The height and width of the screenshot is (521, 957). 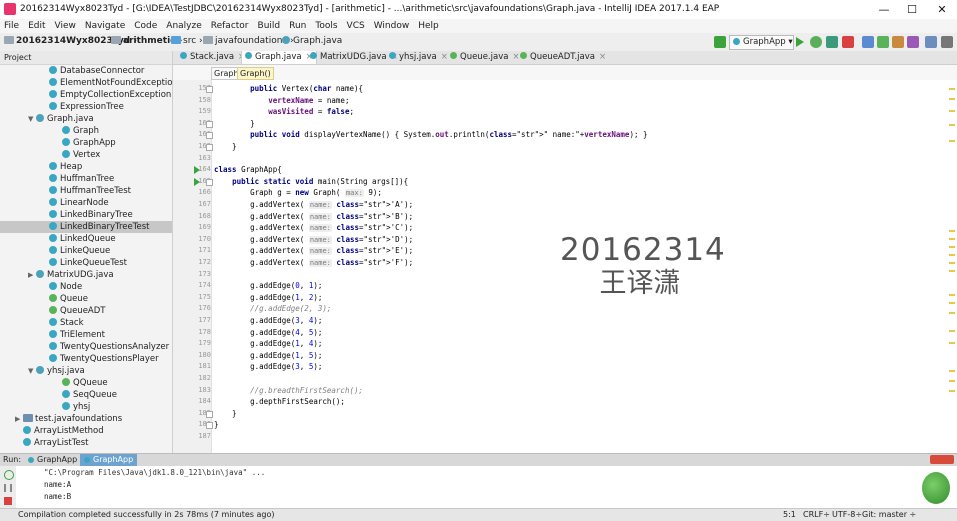 What do you see at coordinates (86, 383) in the screenshot?
I see `tree-item: QQueue` at bounding box center [86, 383].